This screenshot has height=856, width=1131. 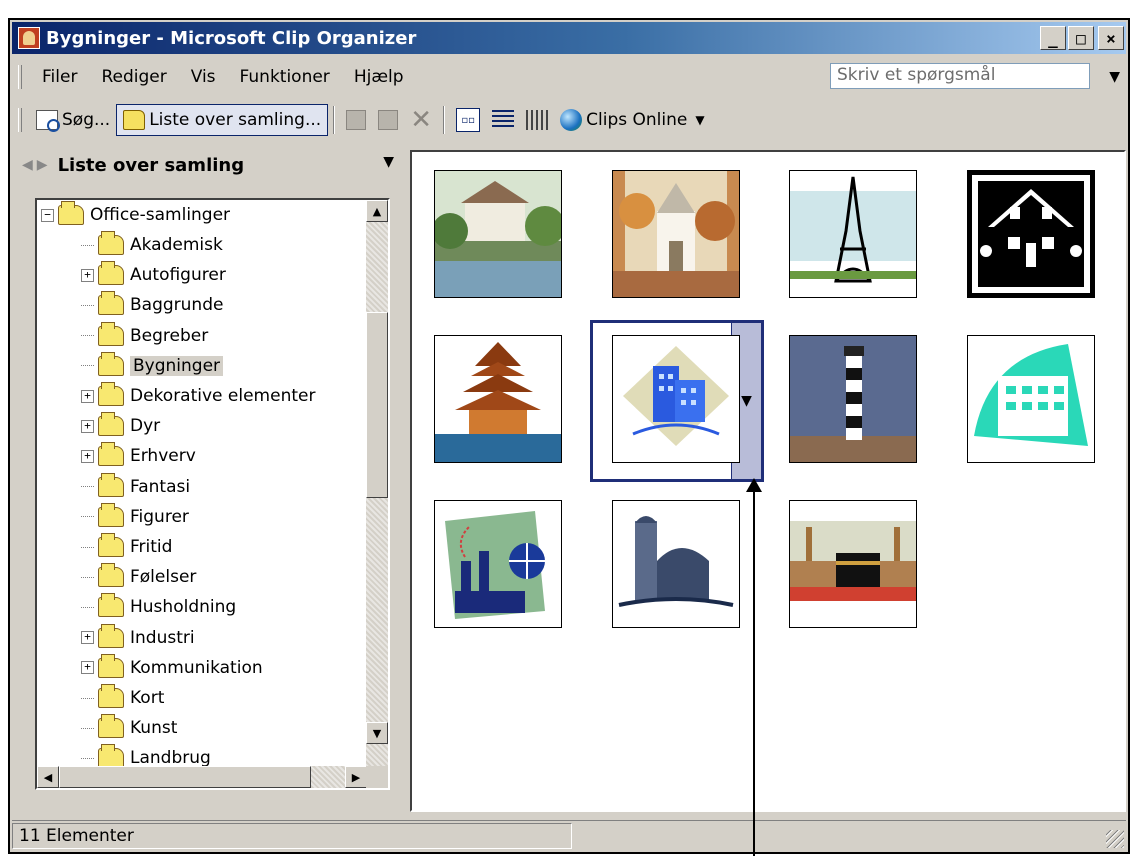 I want to click on tree-item-label: Kunst, so click(x=154, y=728).